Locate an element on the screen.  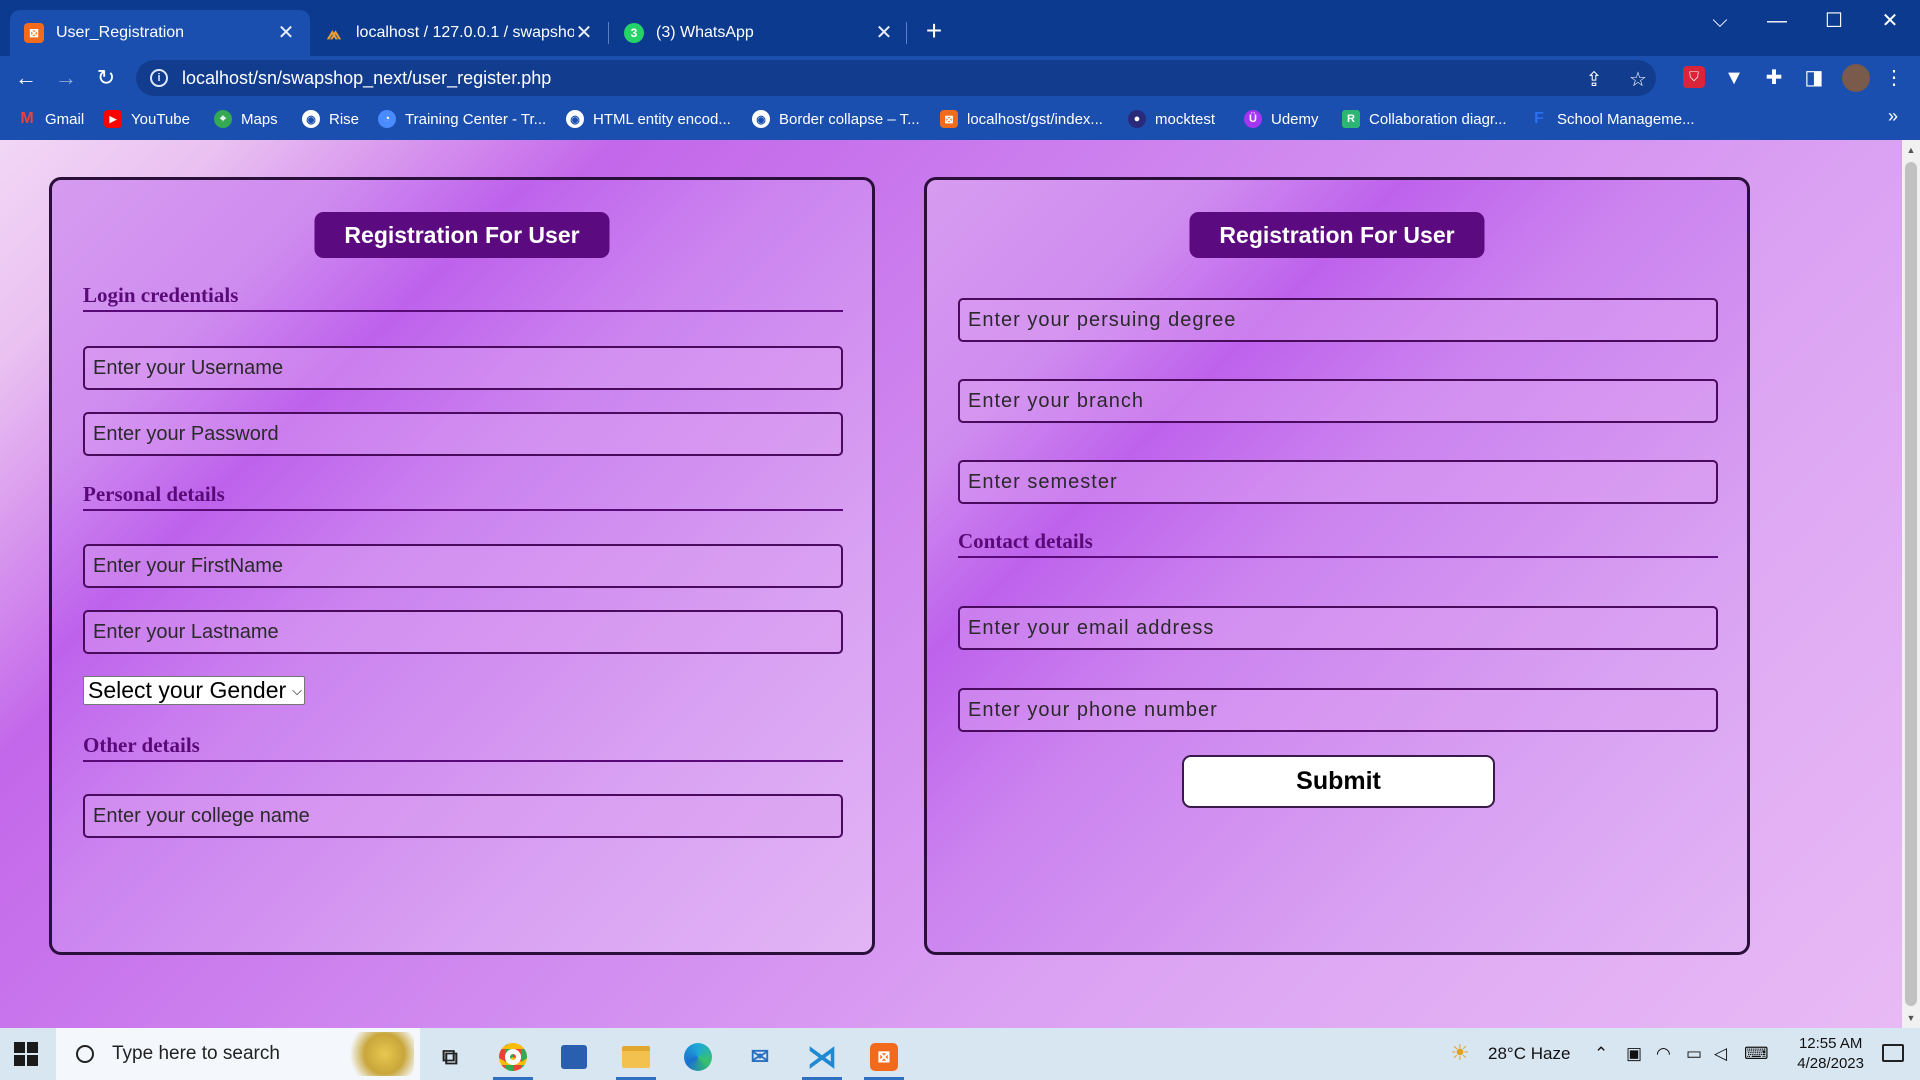
password-field is located at coordinates (463, 434).